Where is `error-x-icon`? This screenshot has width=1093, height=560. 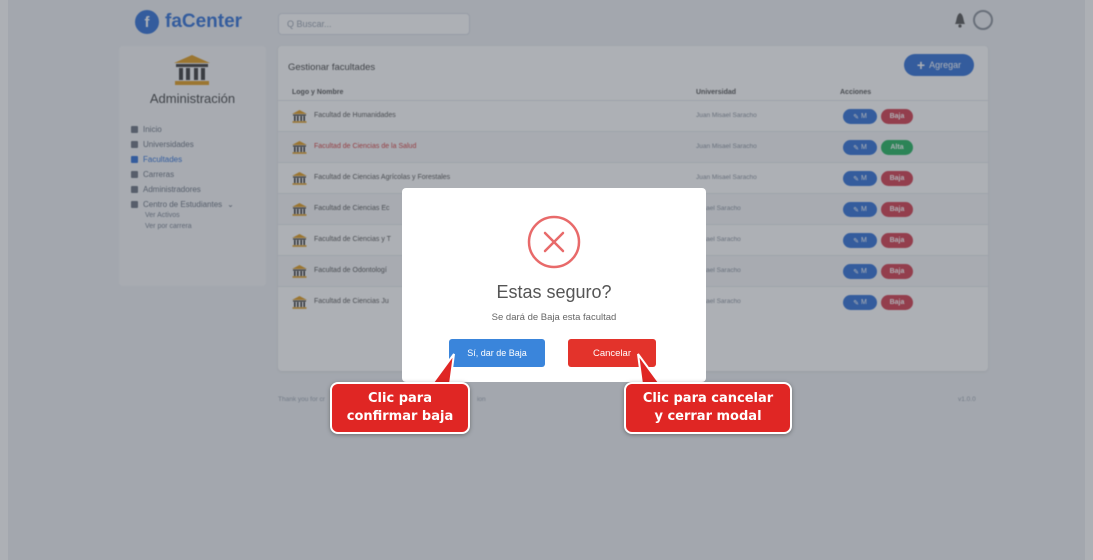 error-x-icon is located at coordinates (554, 242).